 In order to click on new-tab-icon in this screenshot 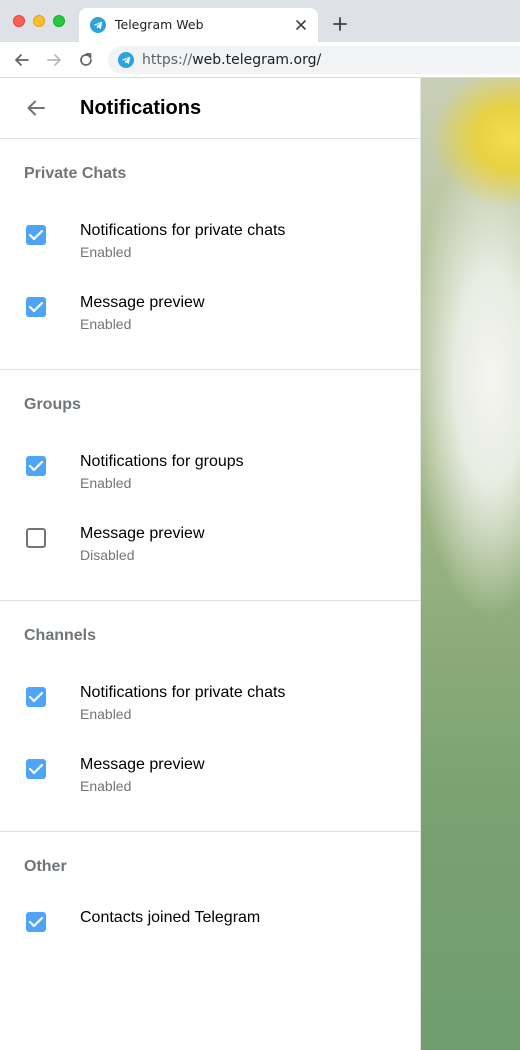, I will do `click(340, 24)`.